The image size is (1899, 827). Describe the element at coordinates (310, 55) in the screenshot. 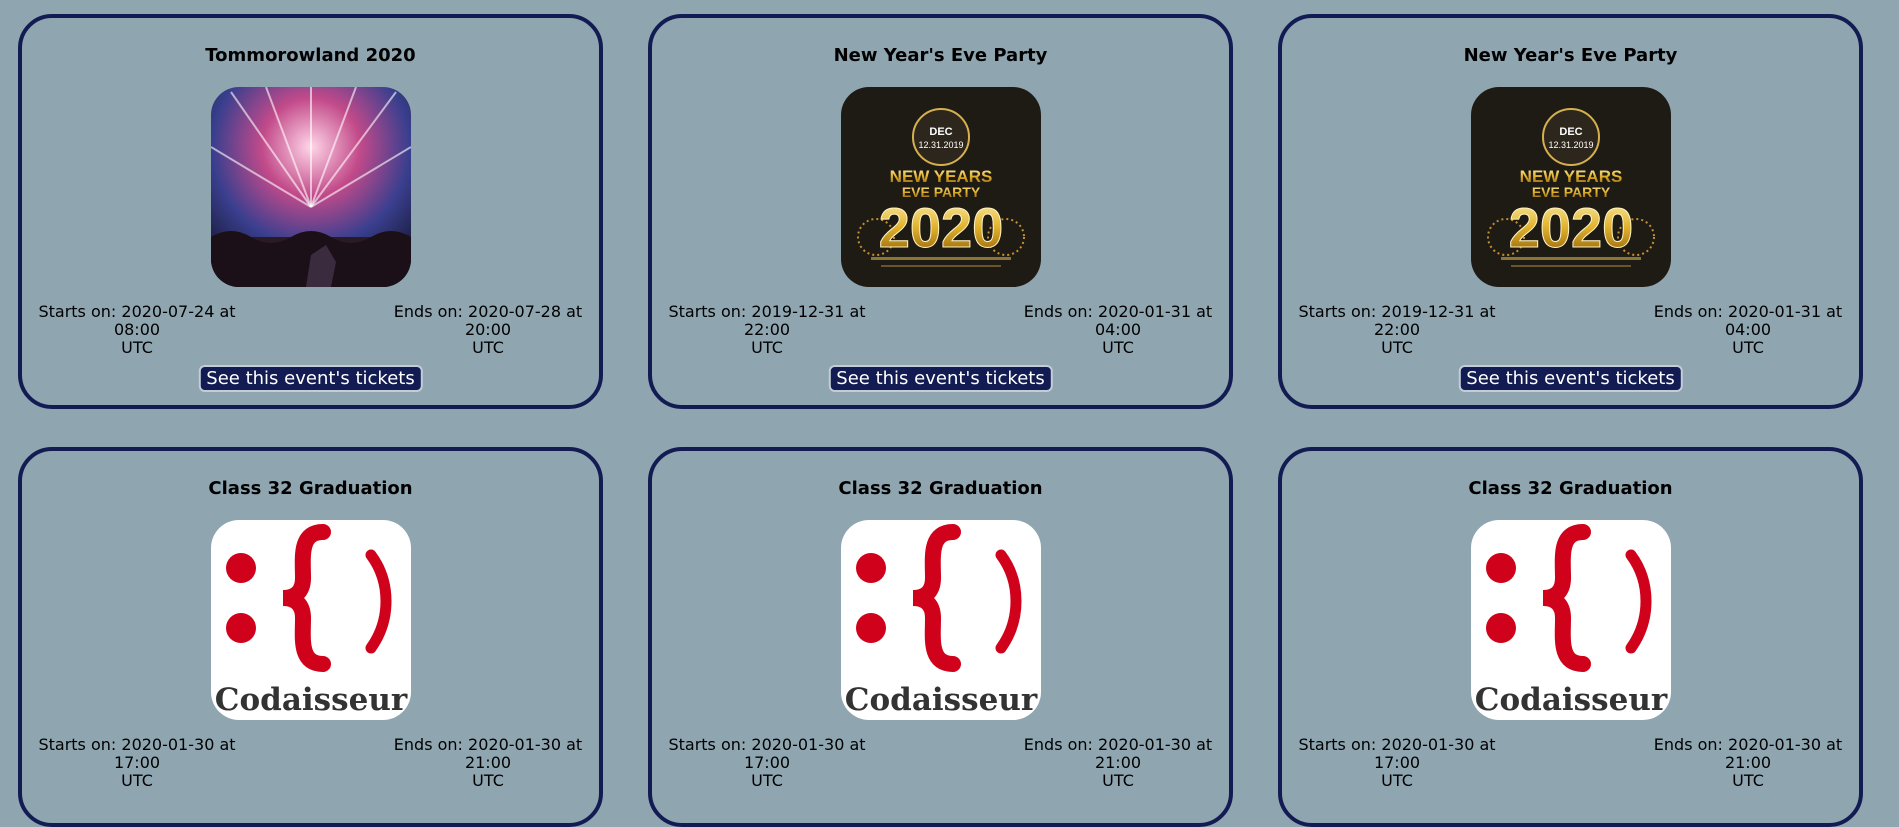

I see `event-title: Tommorowland 2020` at that location.